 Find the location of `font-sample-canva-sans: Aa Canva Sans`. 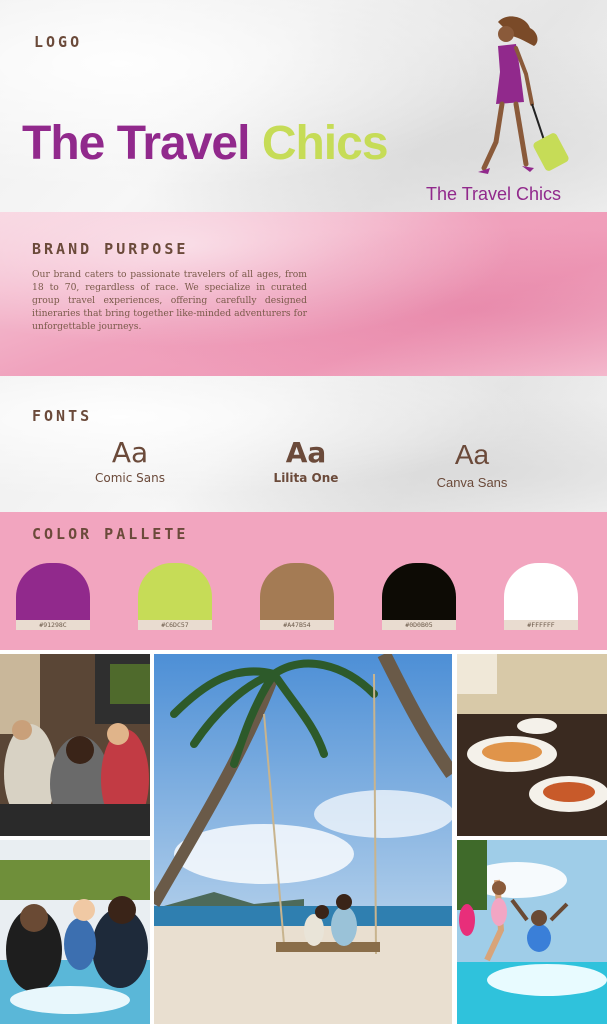

font-sample-canva-sans: Aa Canva Sans is located at coordinates (472, 464).